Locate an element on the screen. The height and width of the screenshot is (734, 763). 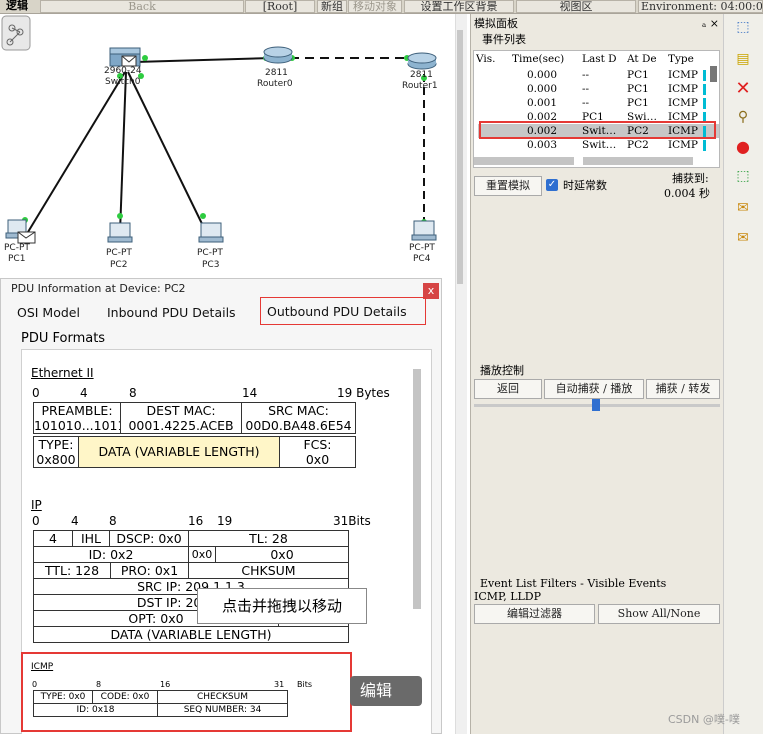
add-simple-pdu-icon: ✉ is located at coordinates (743, 208).